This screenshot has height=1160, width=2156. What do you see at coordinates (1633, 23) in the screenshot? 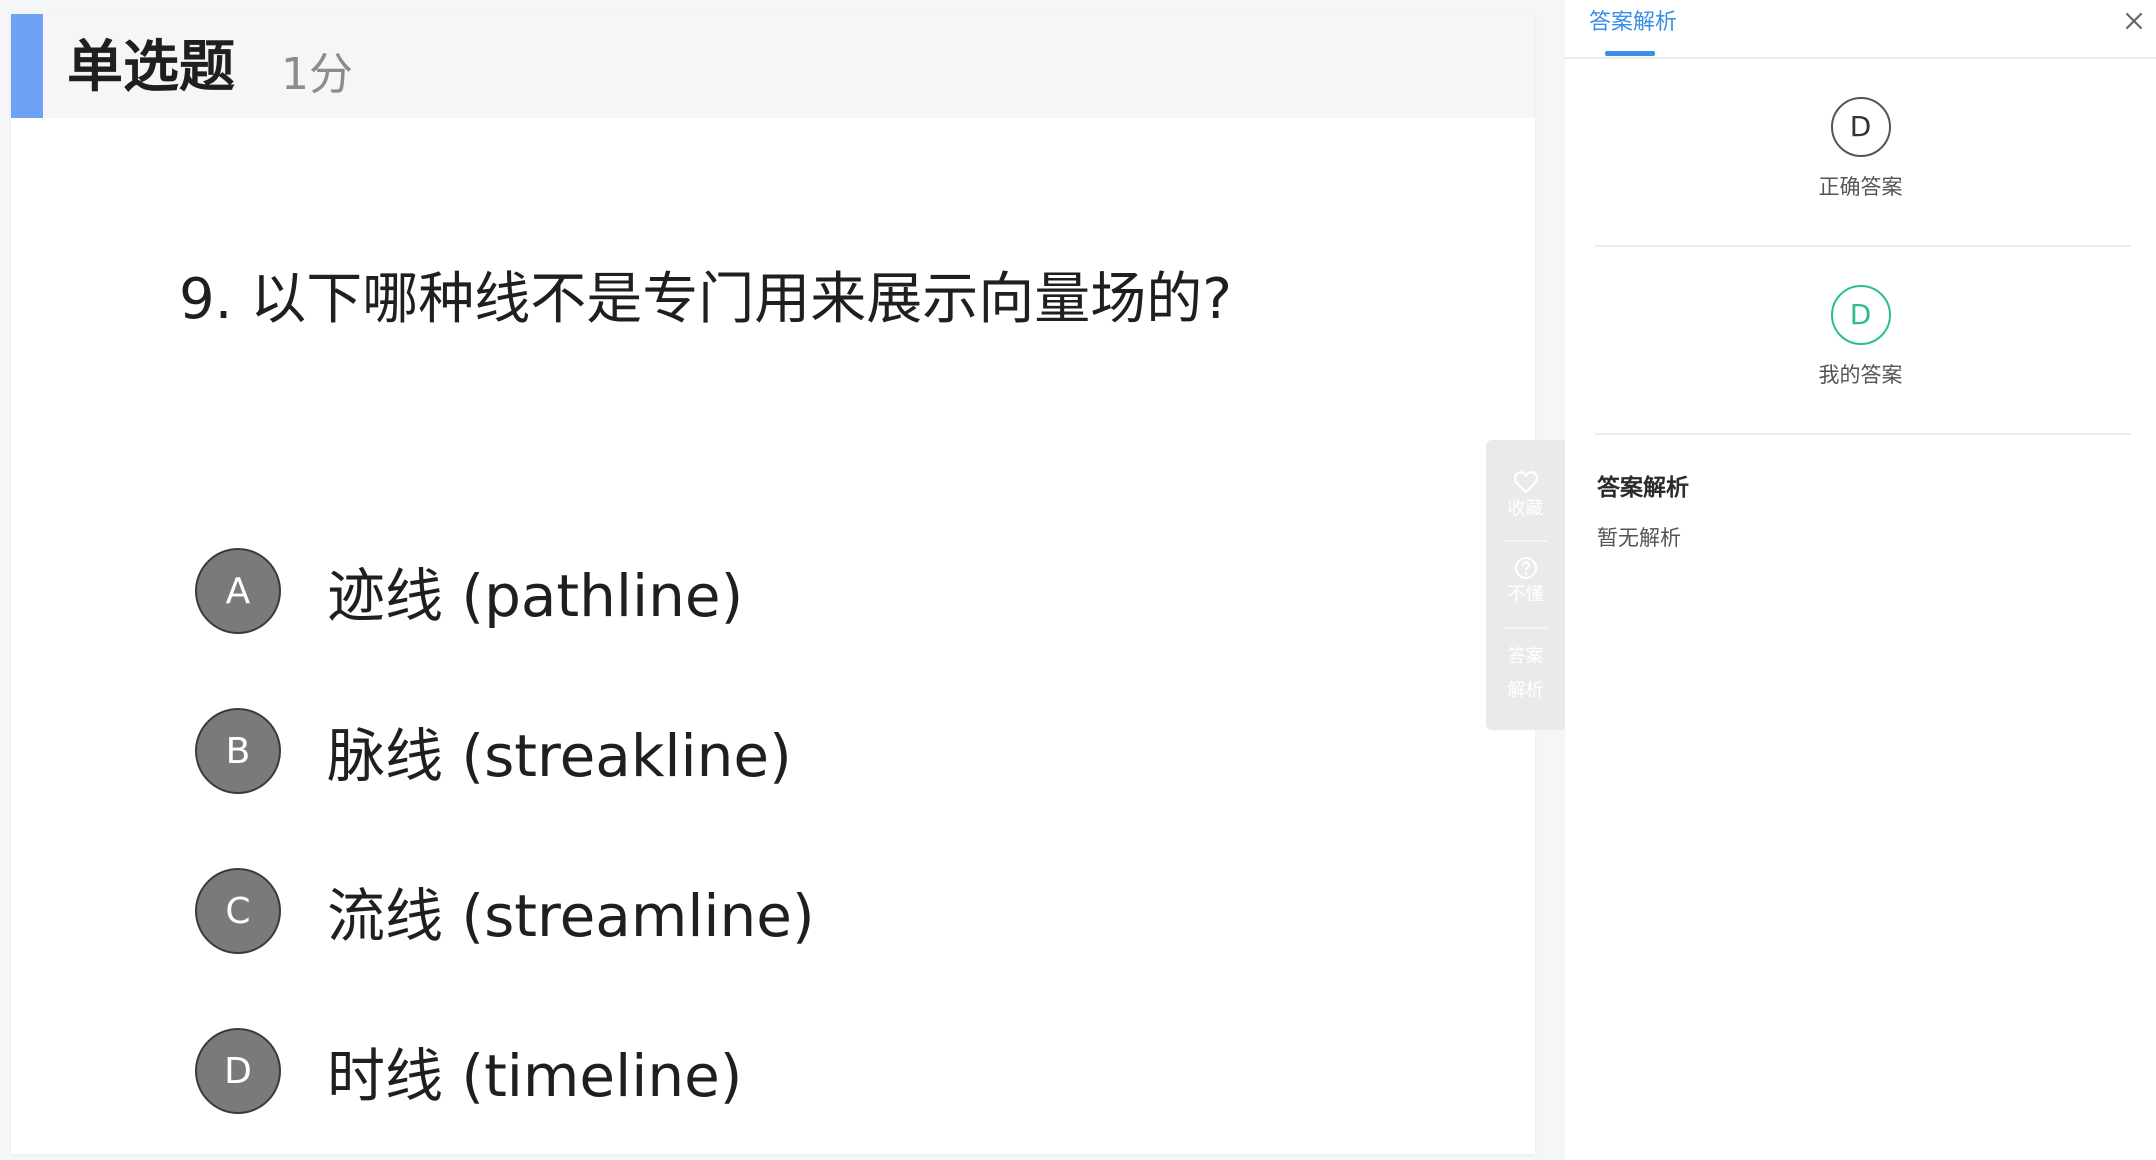
I see `tab-answer-analysis: 答案解析` at bounding box center [1633, 23].